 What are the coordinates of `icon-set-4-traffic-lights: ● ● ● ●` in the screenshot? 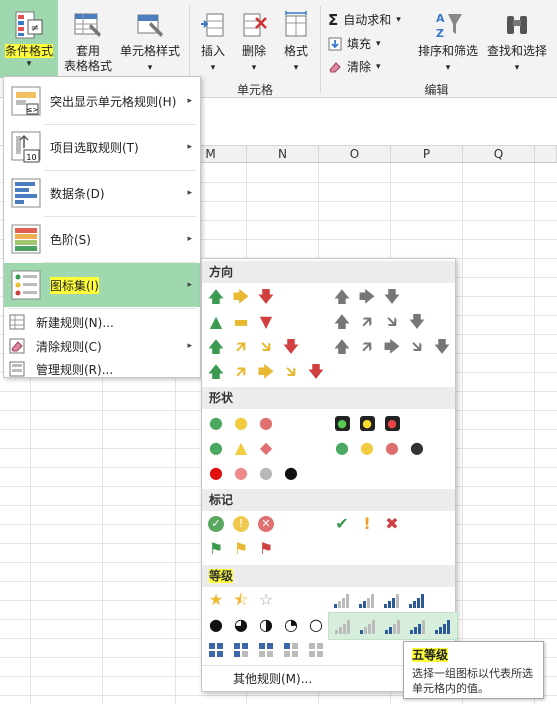 It's located at (379, 448).